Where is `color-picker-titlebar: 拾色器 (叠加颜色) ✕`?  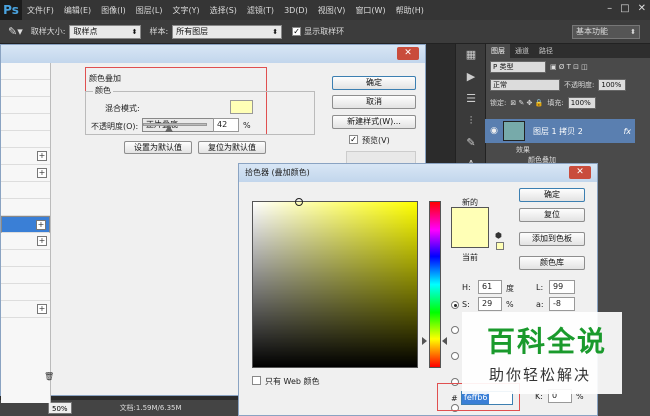 color-picker-titlebar: 拾色器 (叠加颜色) ✕ is located at coordinates (418, 173).